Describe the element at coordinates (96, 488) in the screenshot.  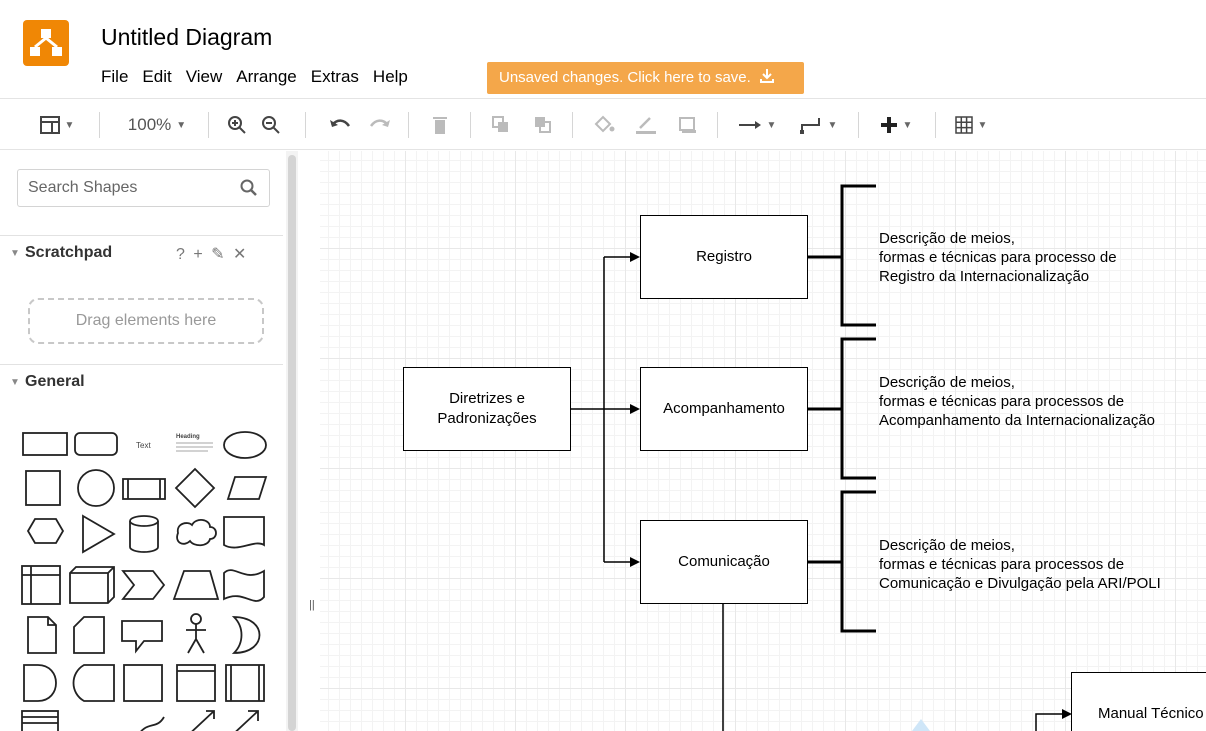
I see `circle-shape` at that location.